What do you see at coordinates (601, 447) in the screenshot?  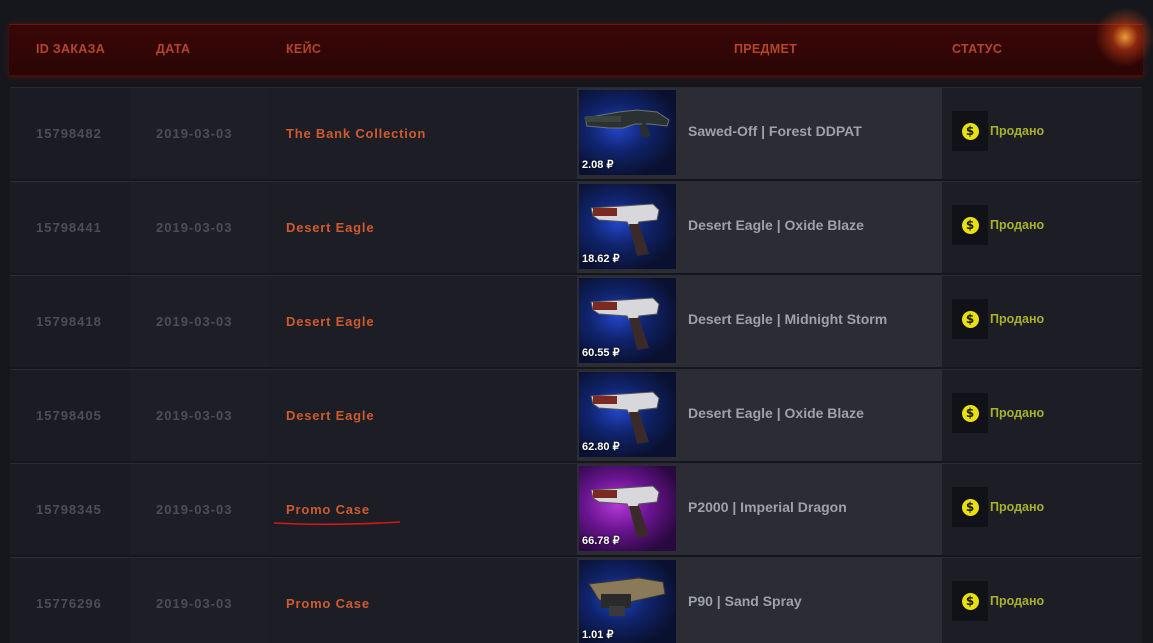 I see `item-price: 62.80 ₽` at bounding box center [601, 447].